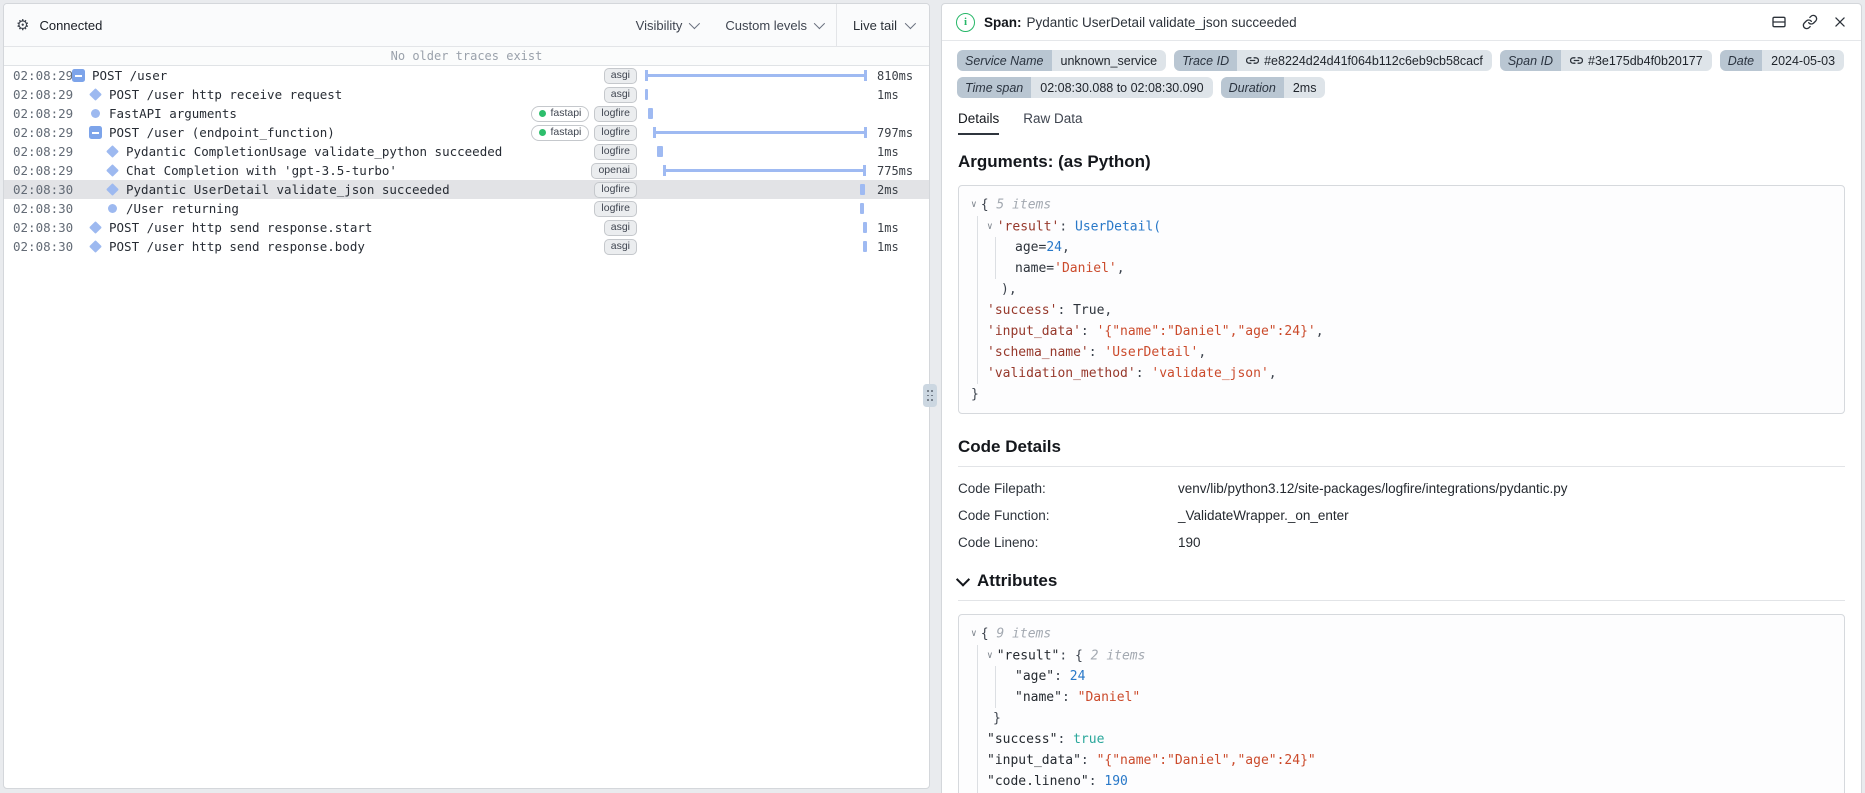  What do you see at coordinates (1605, 60) in the screenshot?
I see `meta-badge: Span ID #3e175db4f0b20177` at bounding box center [1605, 60].